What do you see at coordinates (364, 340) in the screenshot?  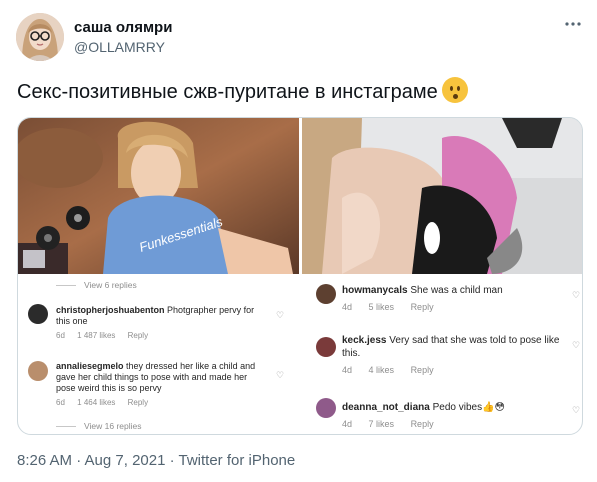 I see `comment-username: keck.jess` at bounding box center [364, 340].